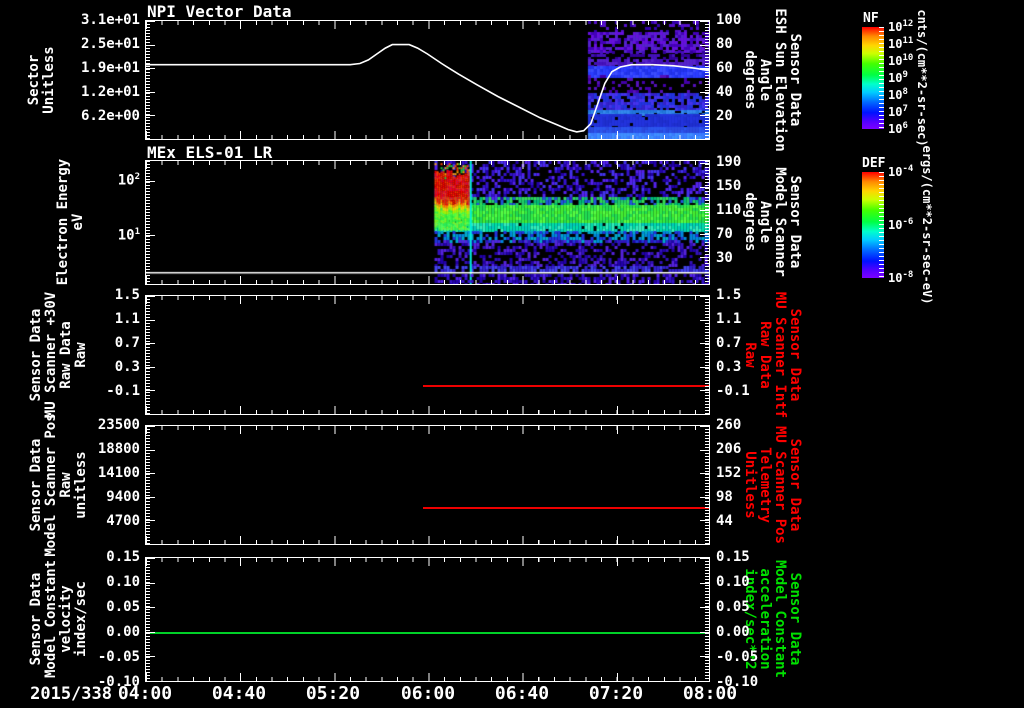  I want to click on colorbar-def-unit: ergs/(cm**2-sr-sec-eV), so click(927, 225).